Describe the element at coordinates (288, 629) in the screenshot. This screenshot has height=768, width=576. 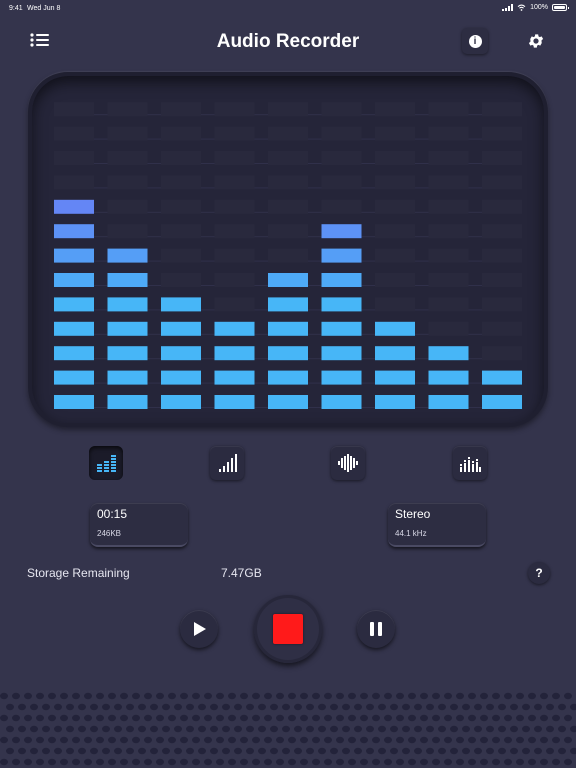
I see `record-stop-button` at that location.